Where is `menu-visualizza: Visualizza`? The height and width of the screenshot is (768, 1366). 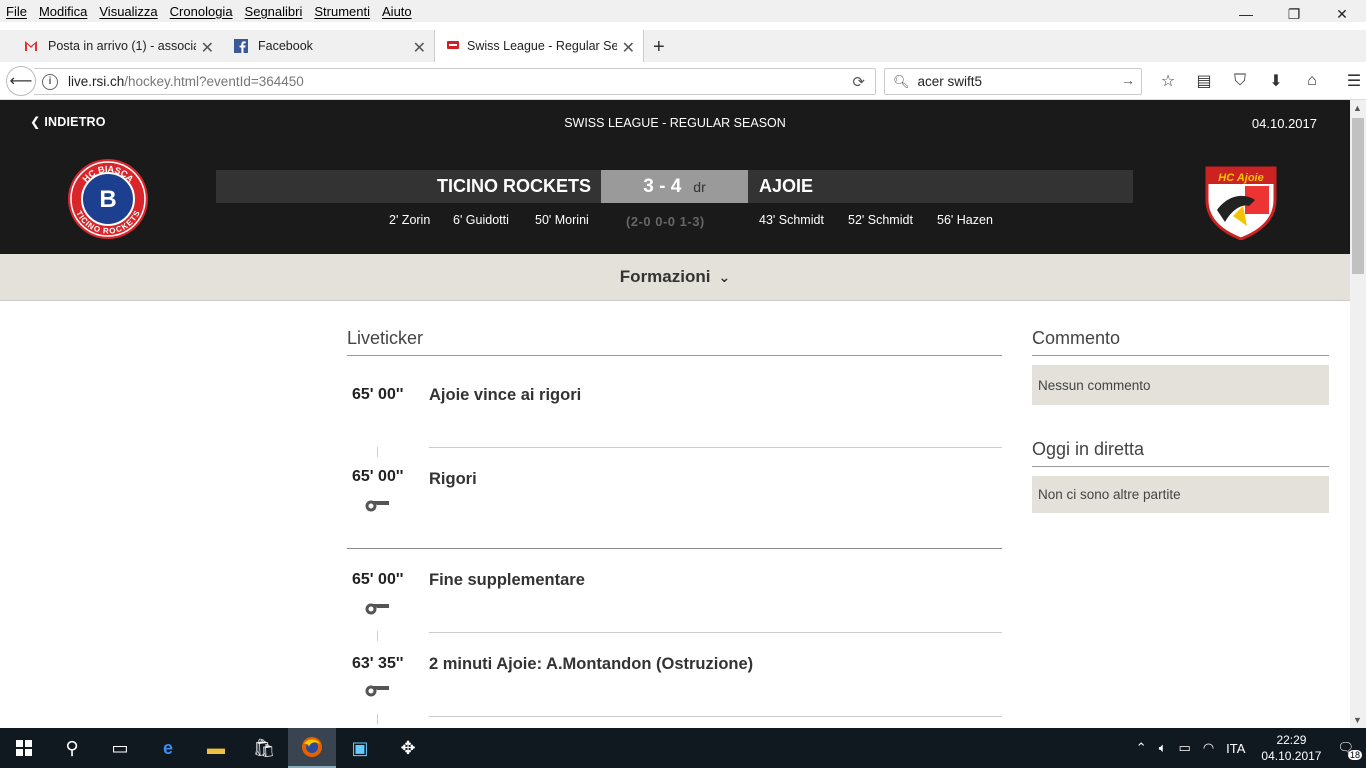 menu-visualizza: Visualizza is located at coordinates (128, 11).